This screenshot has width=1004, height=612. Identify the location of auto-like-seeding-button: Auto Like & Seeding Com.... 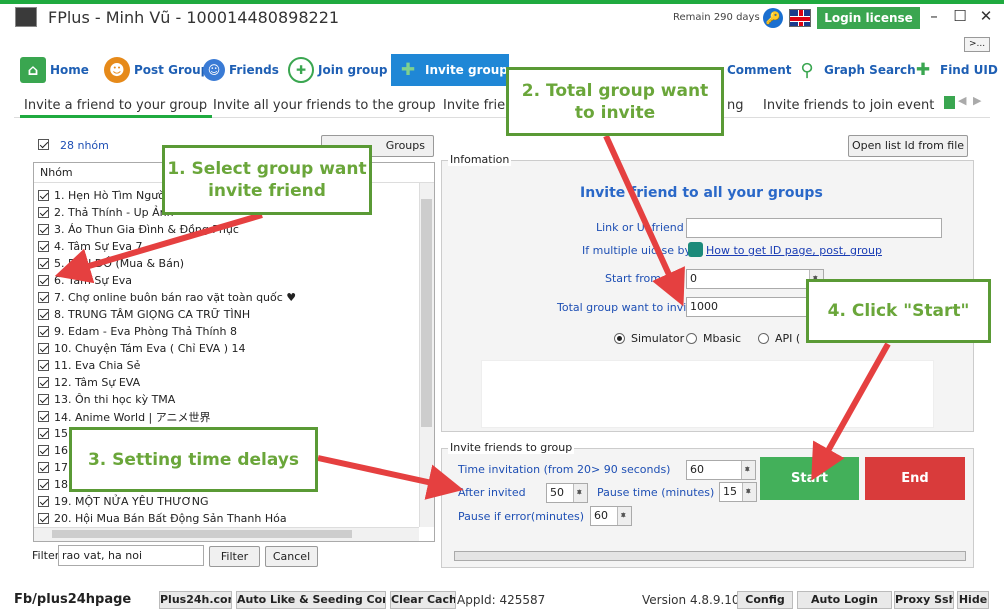
(311, 600).